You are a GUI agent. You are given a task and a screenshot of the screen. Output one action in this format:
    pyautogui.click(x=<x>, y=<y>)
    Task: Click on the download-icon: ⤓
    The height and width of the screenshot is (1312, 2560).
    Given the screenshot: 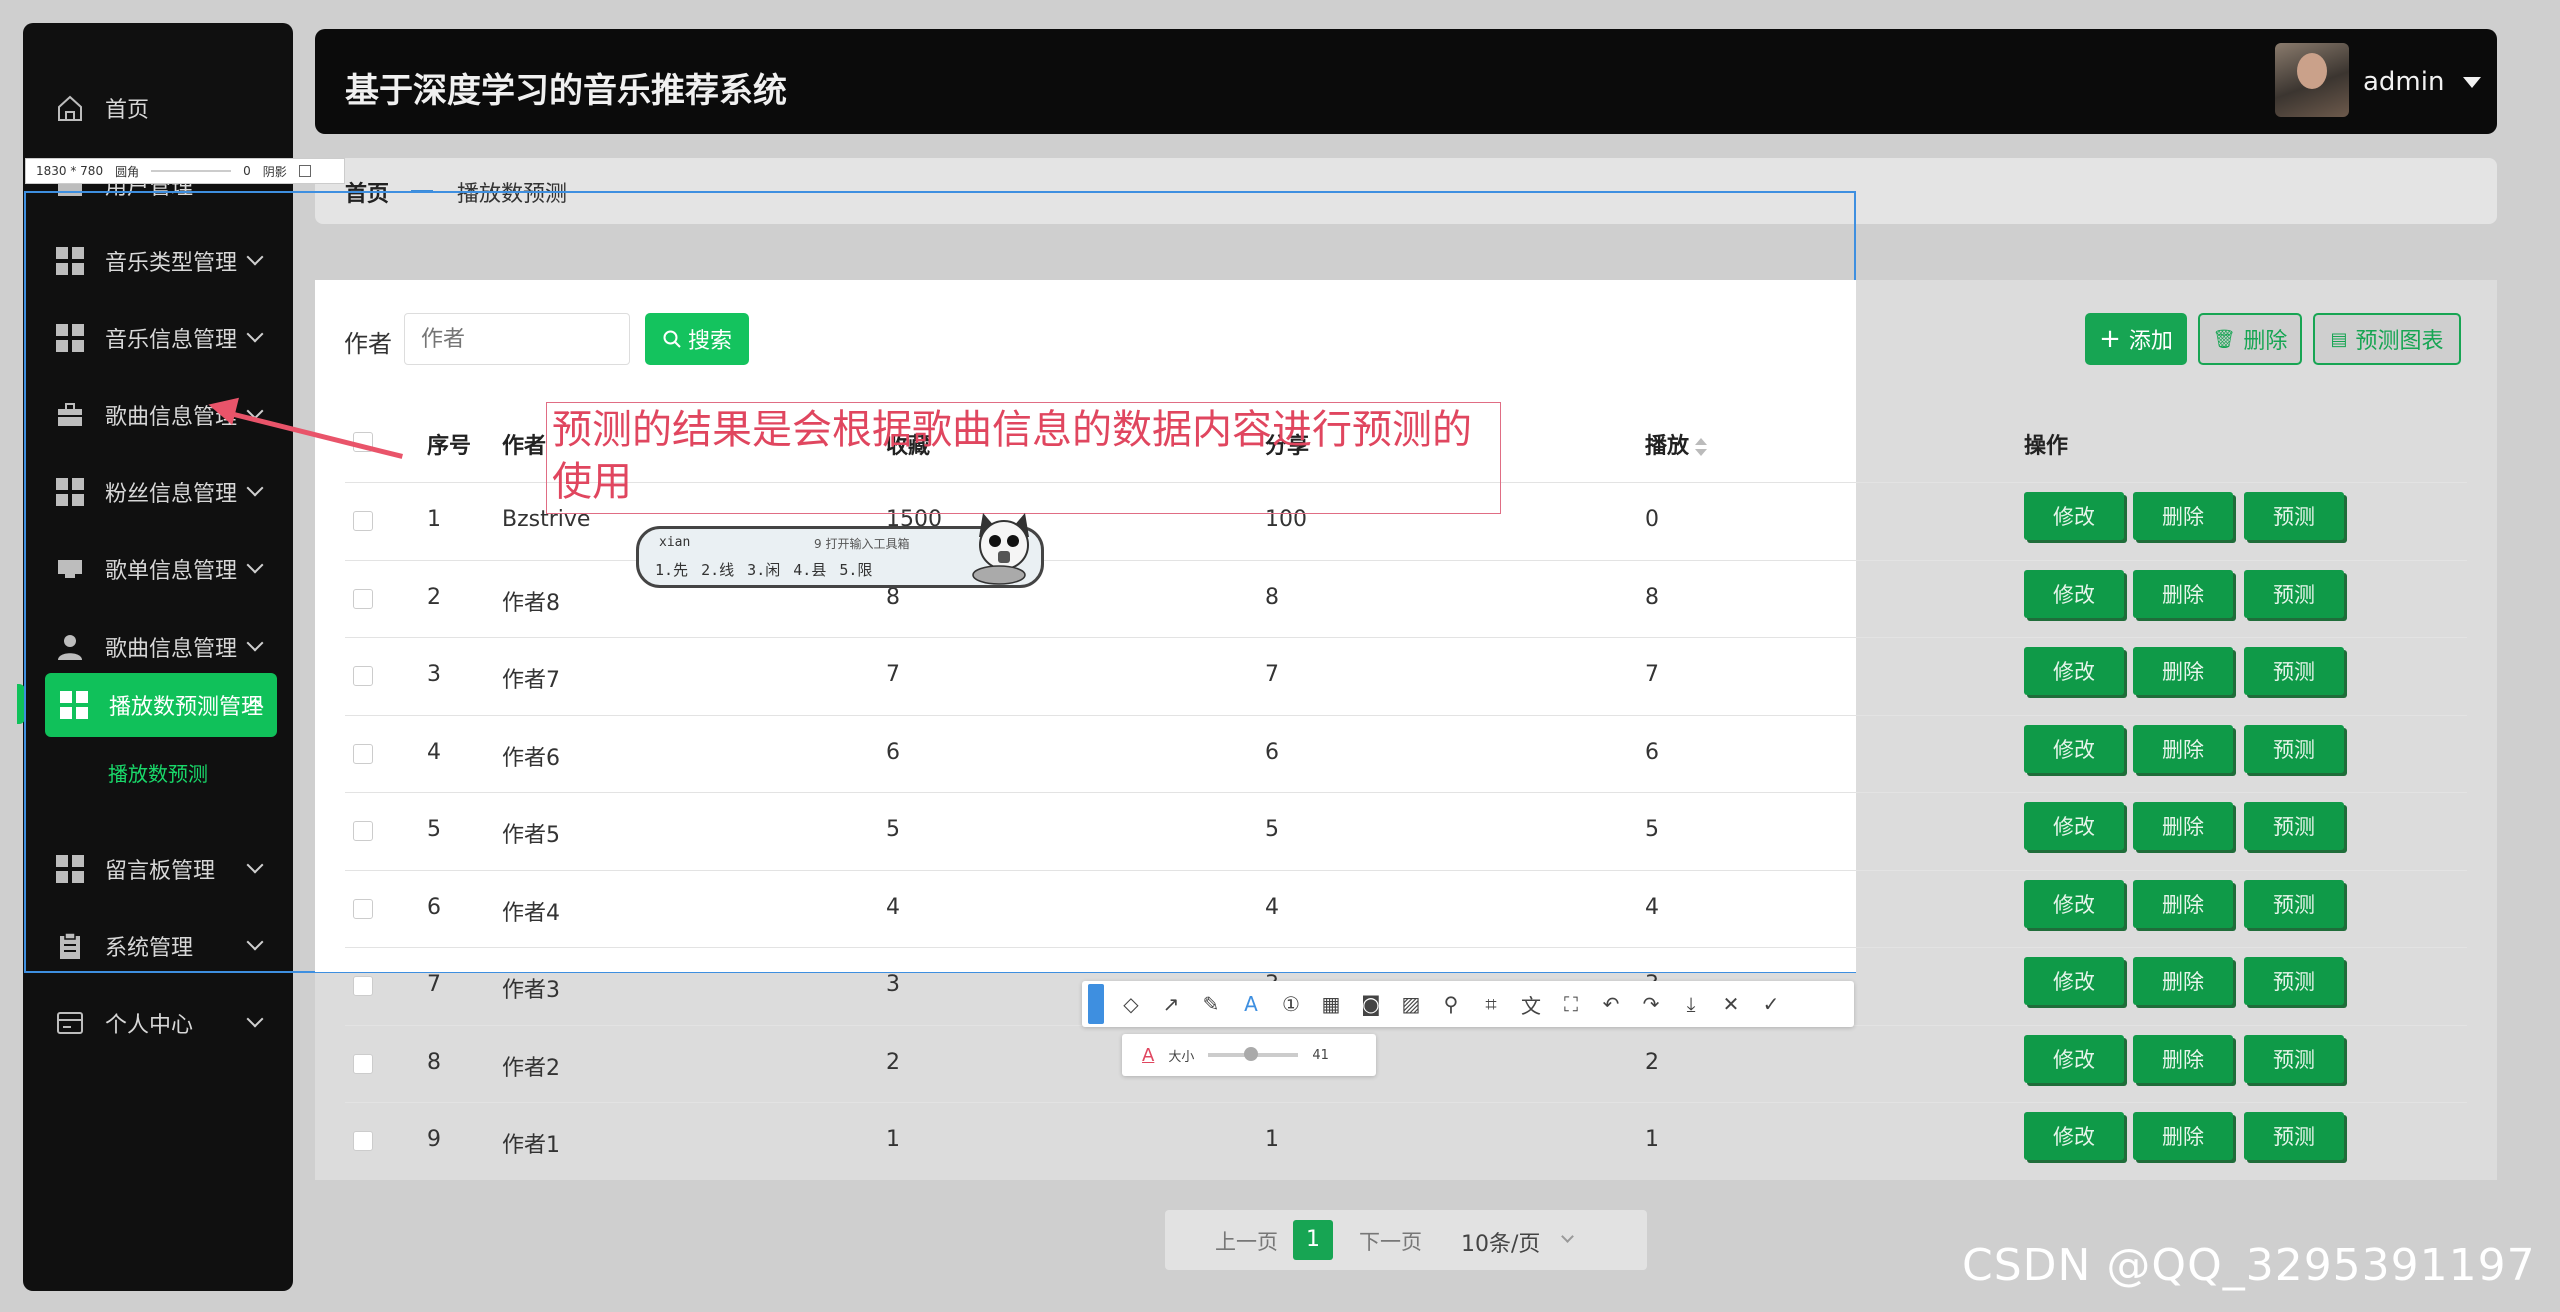 What is the action you would take?
    pyautogui.click(x=1691, y=1004)
    